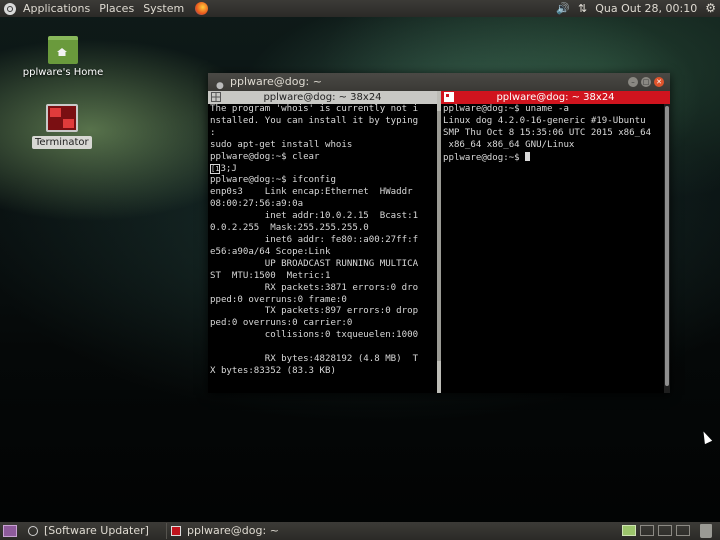 The width and height of the screenshot is (720, 540). What do you see at coordinates (63, 72) in the screenshot?
I see `home-icon-label: pplware's Home` at bounding box center [63, 72].